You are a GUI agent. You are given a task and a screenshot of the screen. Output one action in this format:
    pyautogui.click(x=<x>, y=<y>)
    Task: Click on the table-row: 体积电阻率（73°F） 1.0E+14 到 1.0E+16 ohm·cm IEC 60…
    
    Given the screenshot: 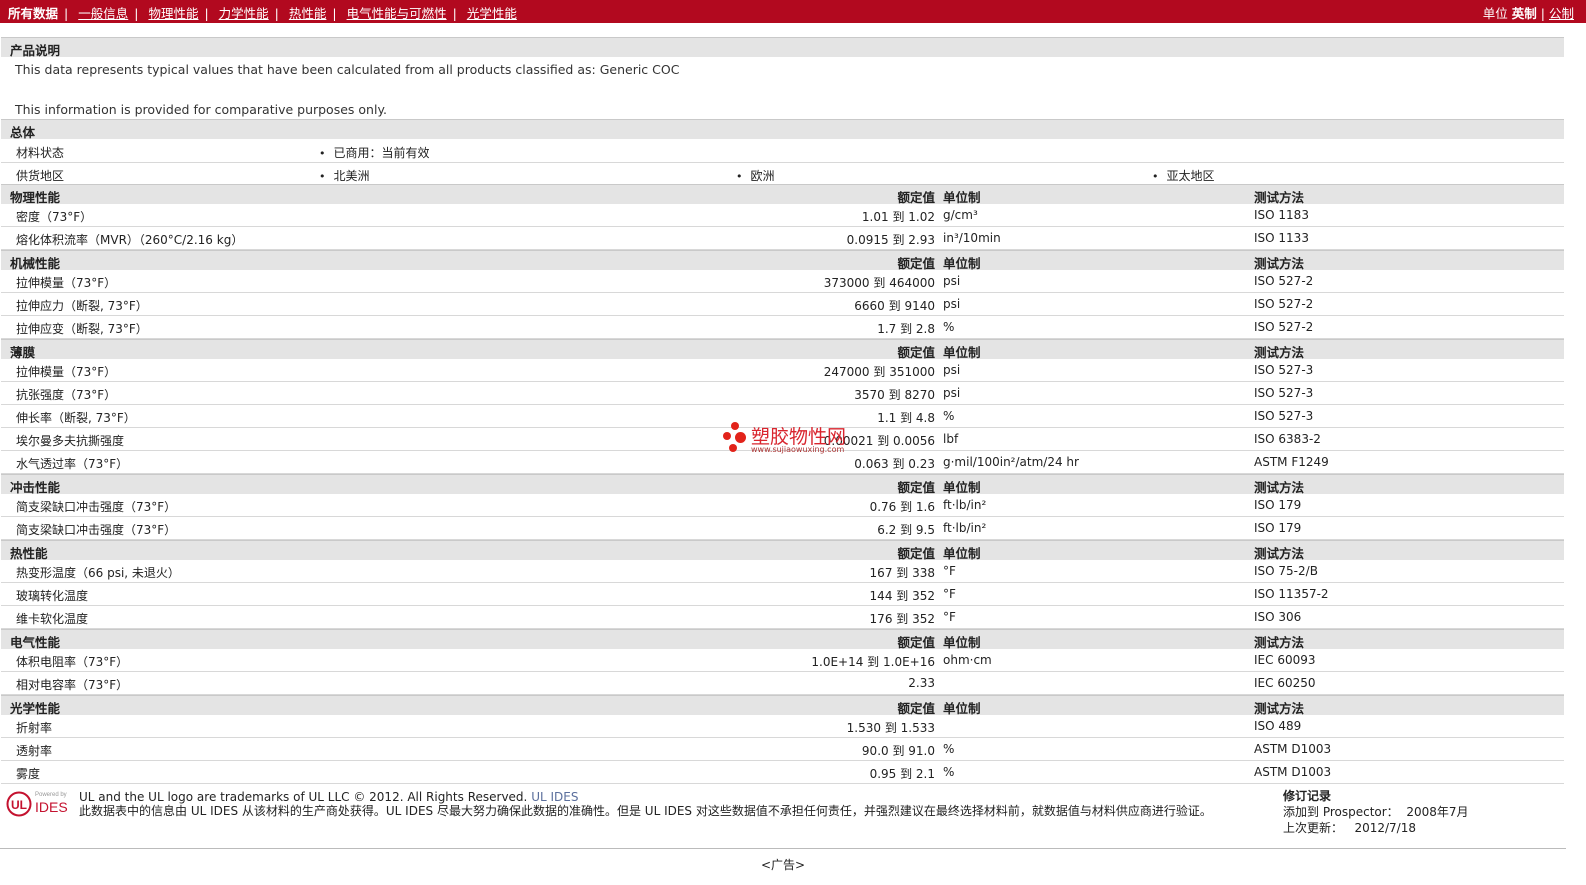 What is the action you would take?
    pyautogui.click(x=782, y=660)
    